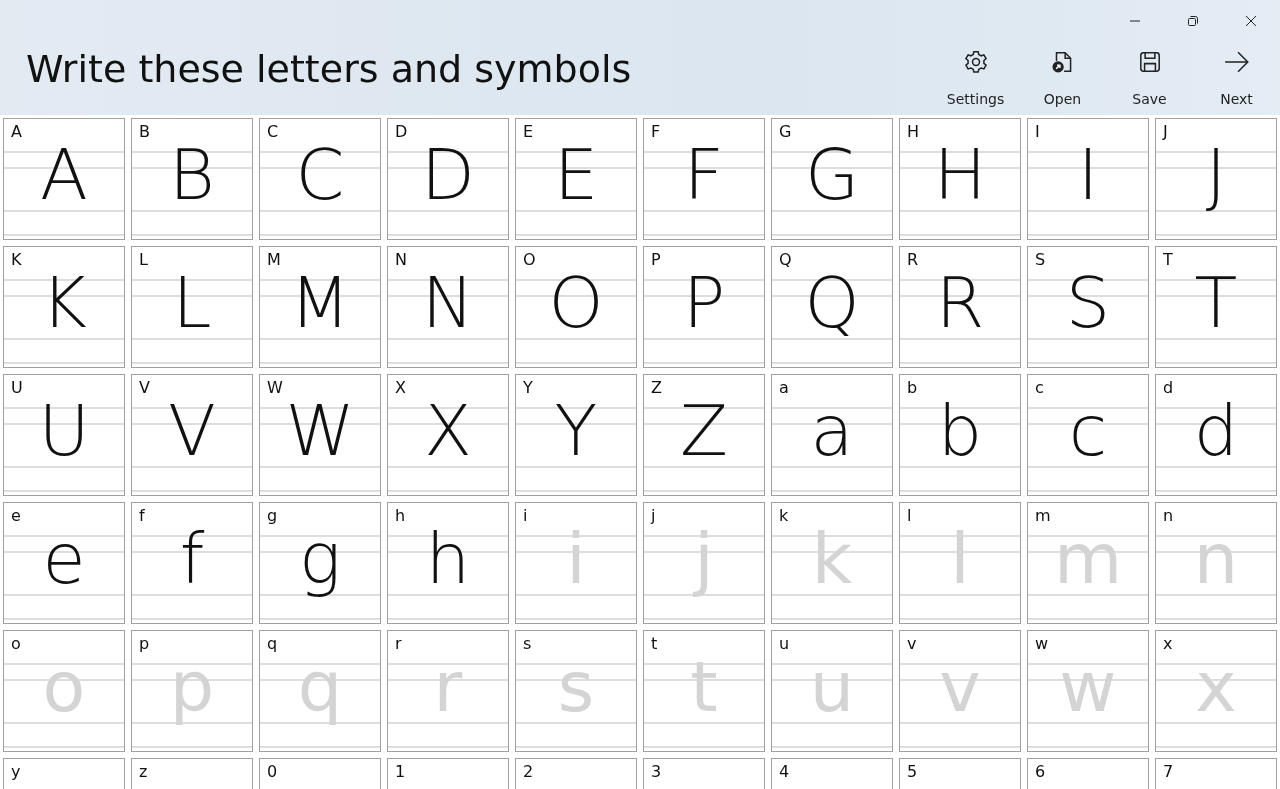  Describe the element at coordinates (832, 431) in the screenshot. I see `handwritten-glyph: a` at that location.